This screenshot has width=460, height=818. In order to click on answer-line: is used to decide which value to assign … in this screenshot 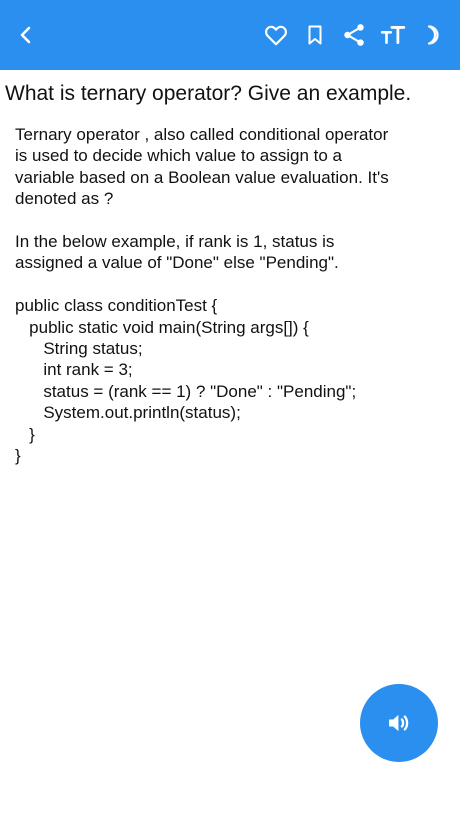, I will do `click(178, 156)`.